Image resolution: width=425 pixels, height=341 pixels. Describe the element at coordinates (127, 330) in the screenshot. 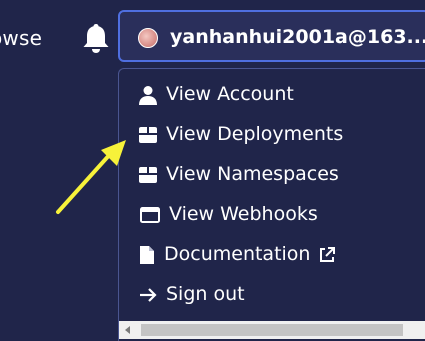

I see `scroll-left-icon` at that location.